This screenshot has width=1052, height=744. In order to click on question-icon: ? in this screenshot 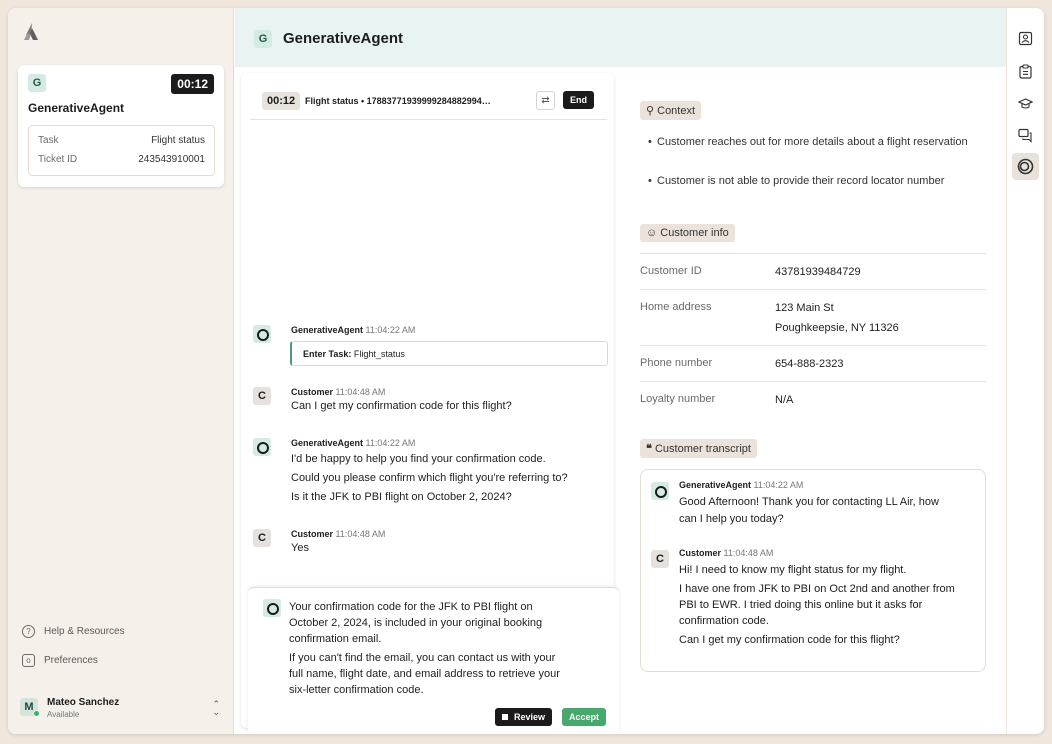, I will do `click(28, 631)`.